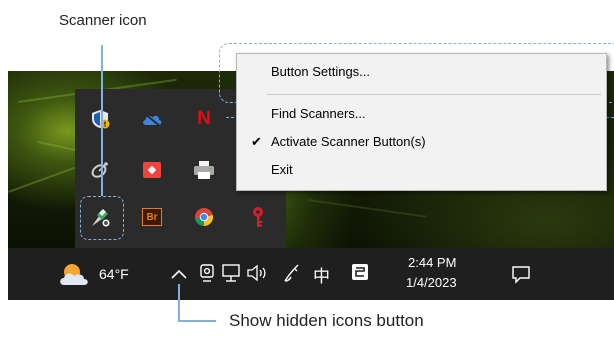  I want to click on menu-item-activate-scanner-buttons: ✔ Activate Scanner Button(s), so click(421, 142).